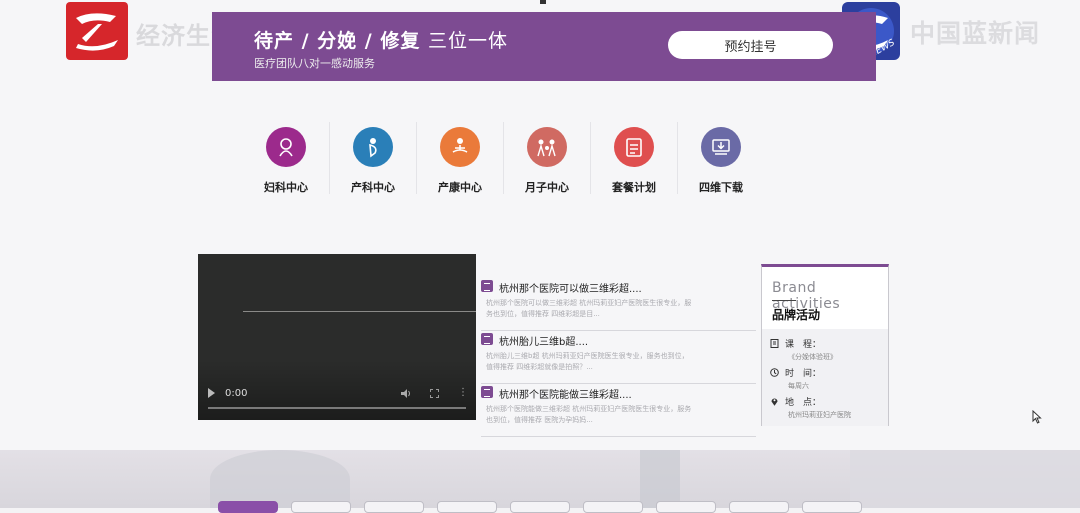 Image resolution: width=1080 pixels, height=513 pixels. I want to click on top-marker, so click(543, 2).